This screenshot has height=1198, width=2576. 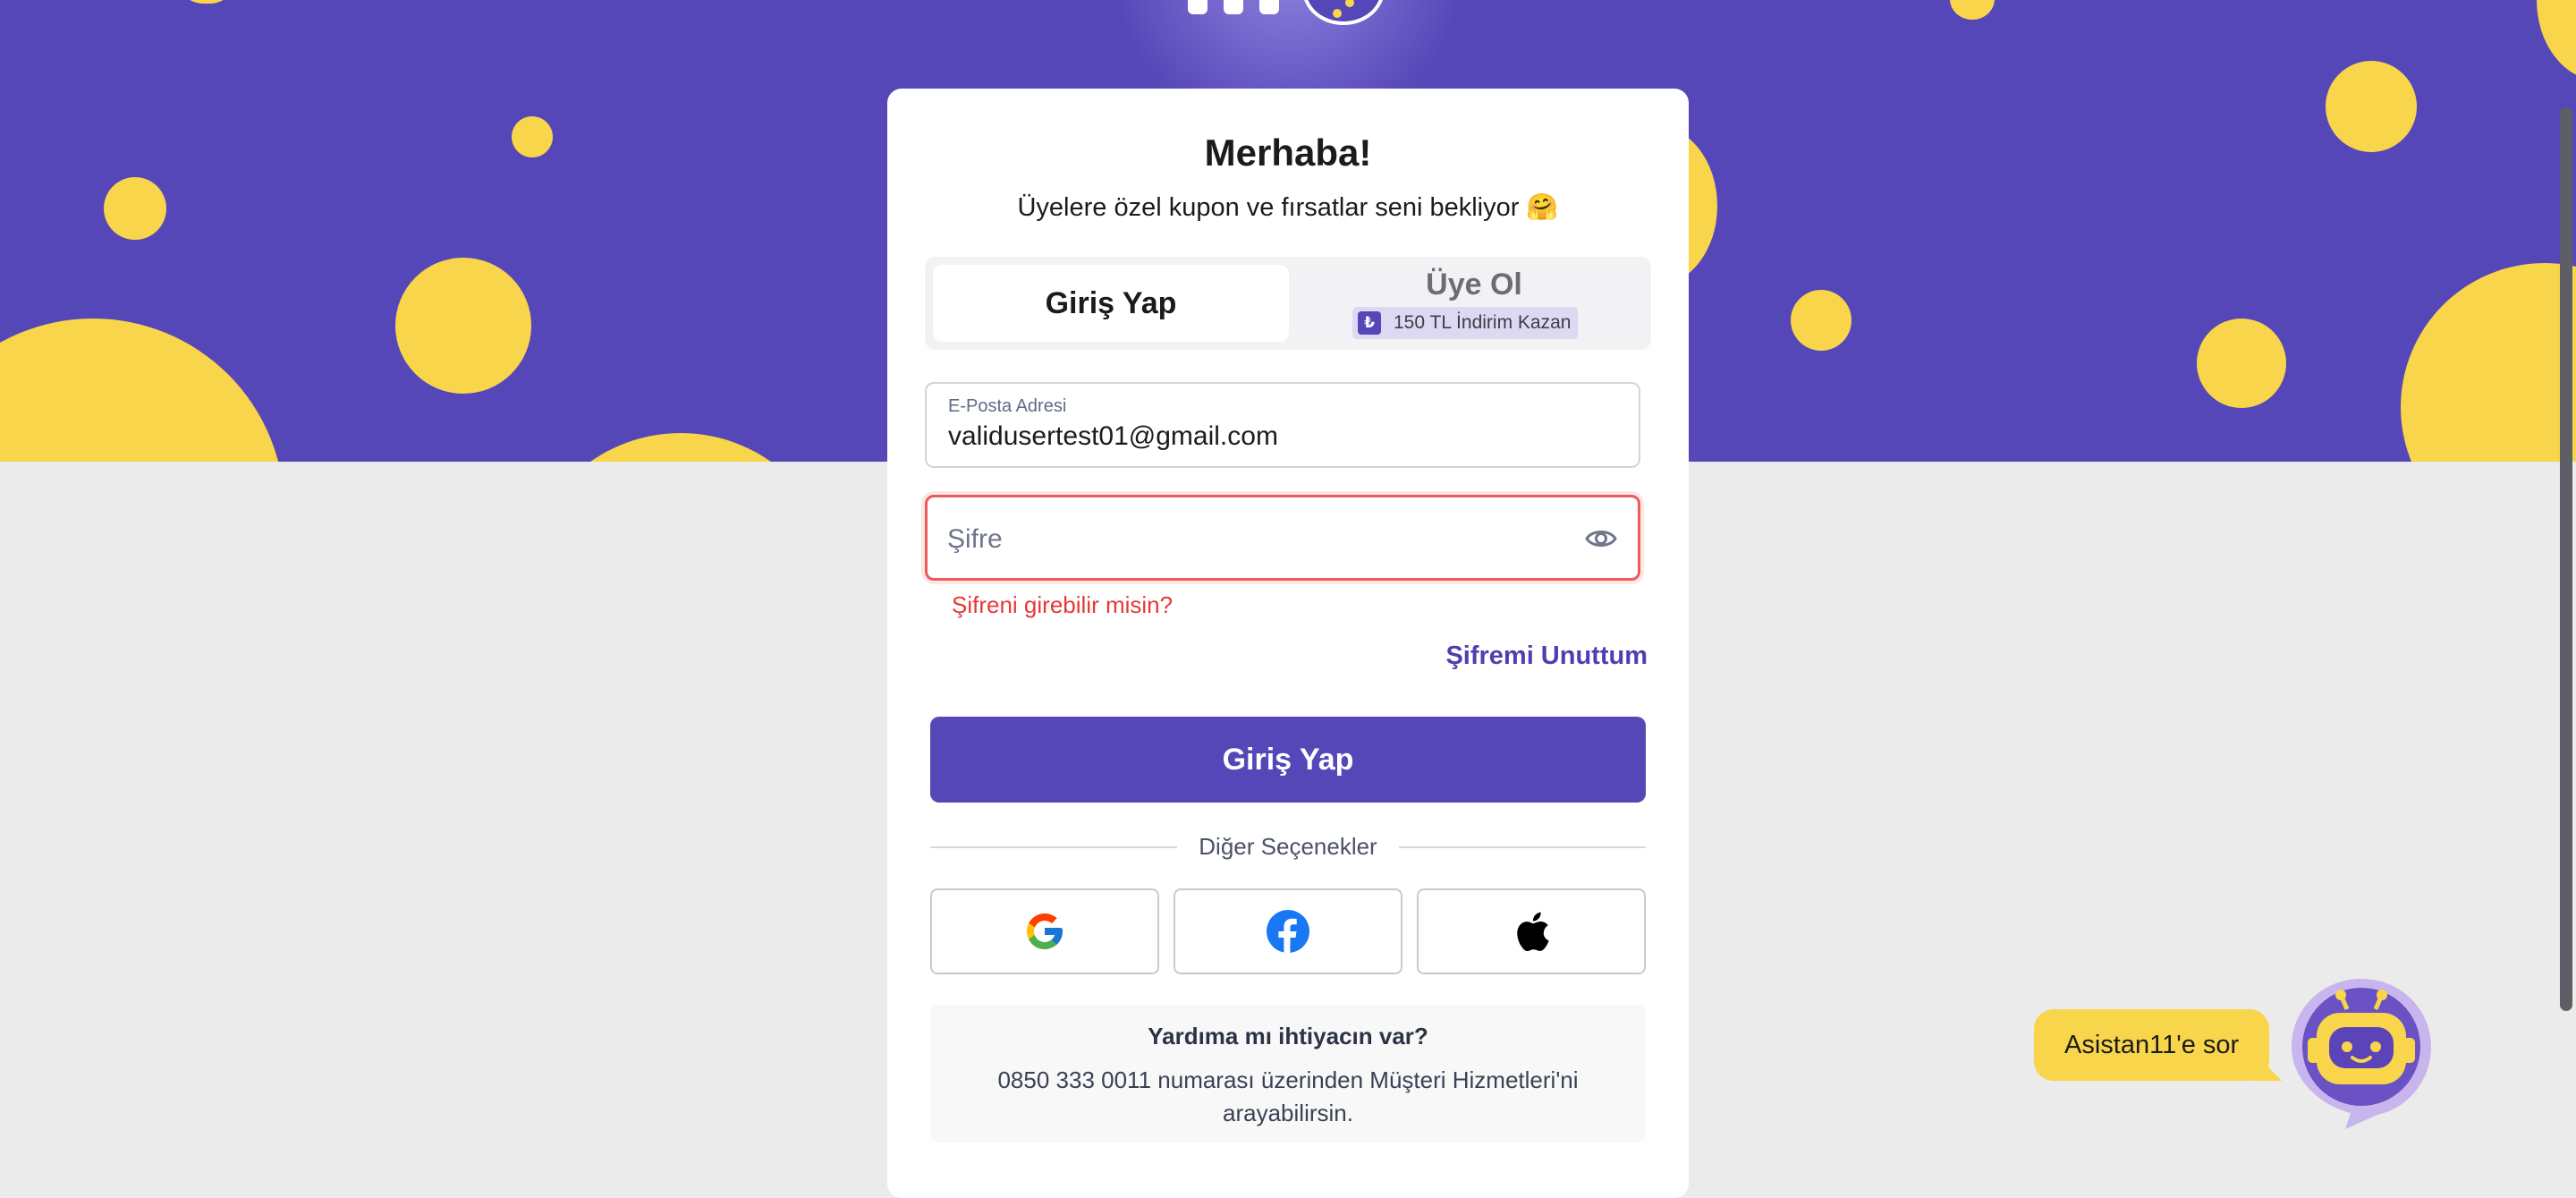 What do you see at coordinates (1007, 406) in the screenshot?
I see `email-label: E-Posta Adresi` at bounding box center [1007, 406].